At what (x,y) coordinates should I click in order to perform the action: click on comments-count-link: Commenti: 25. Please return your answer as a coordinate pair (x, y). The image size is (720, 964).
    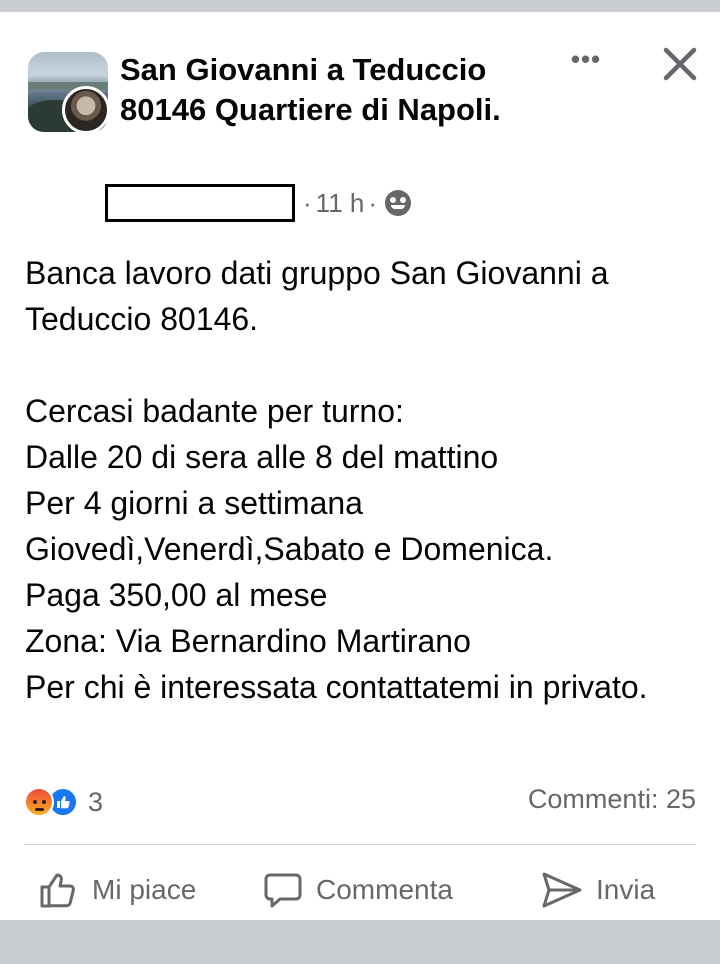
    Looking at the image, I should click on (612, 799).